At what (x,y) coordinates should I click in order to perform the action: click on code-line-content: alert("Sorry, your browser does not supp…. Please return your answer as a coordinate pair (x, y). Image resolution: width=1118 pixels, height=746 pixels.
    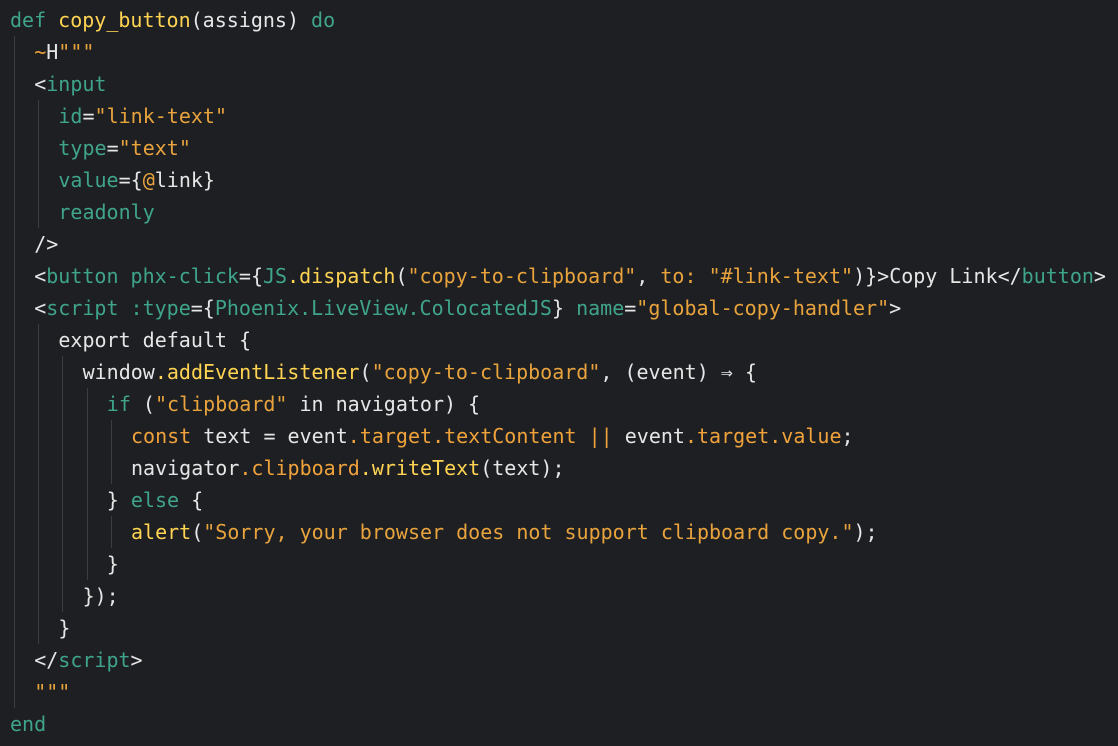
    Looking at the image, I should click on (504, 532).